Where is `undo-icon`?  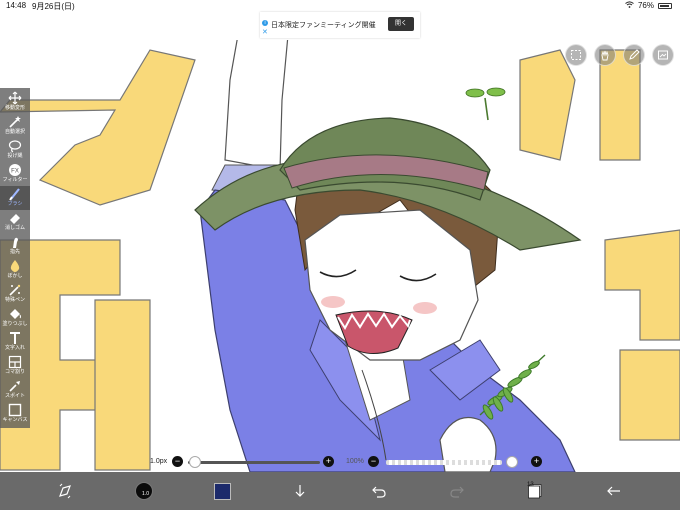
undo-icon is located at coordinates (379, 491).